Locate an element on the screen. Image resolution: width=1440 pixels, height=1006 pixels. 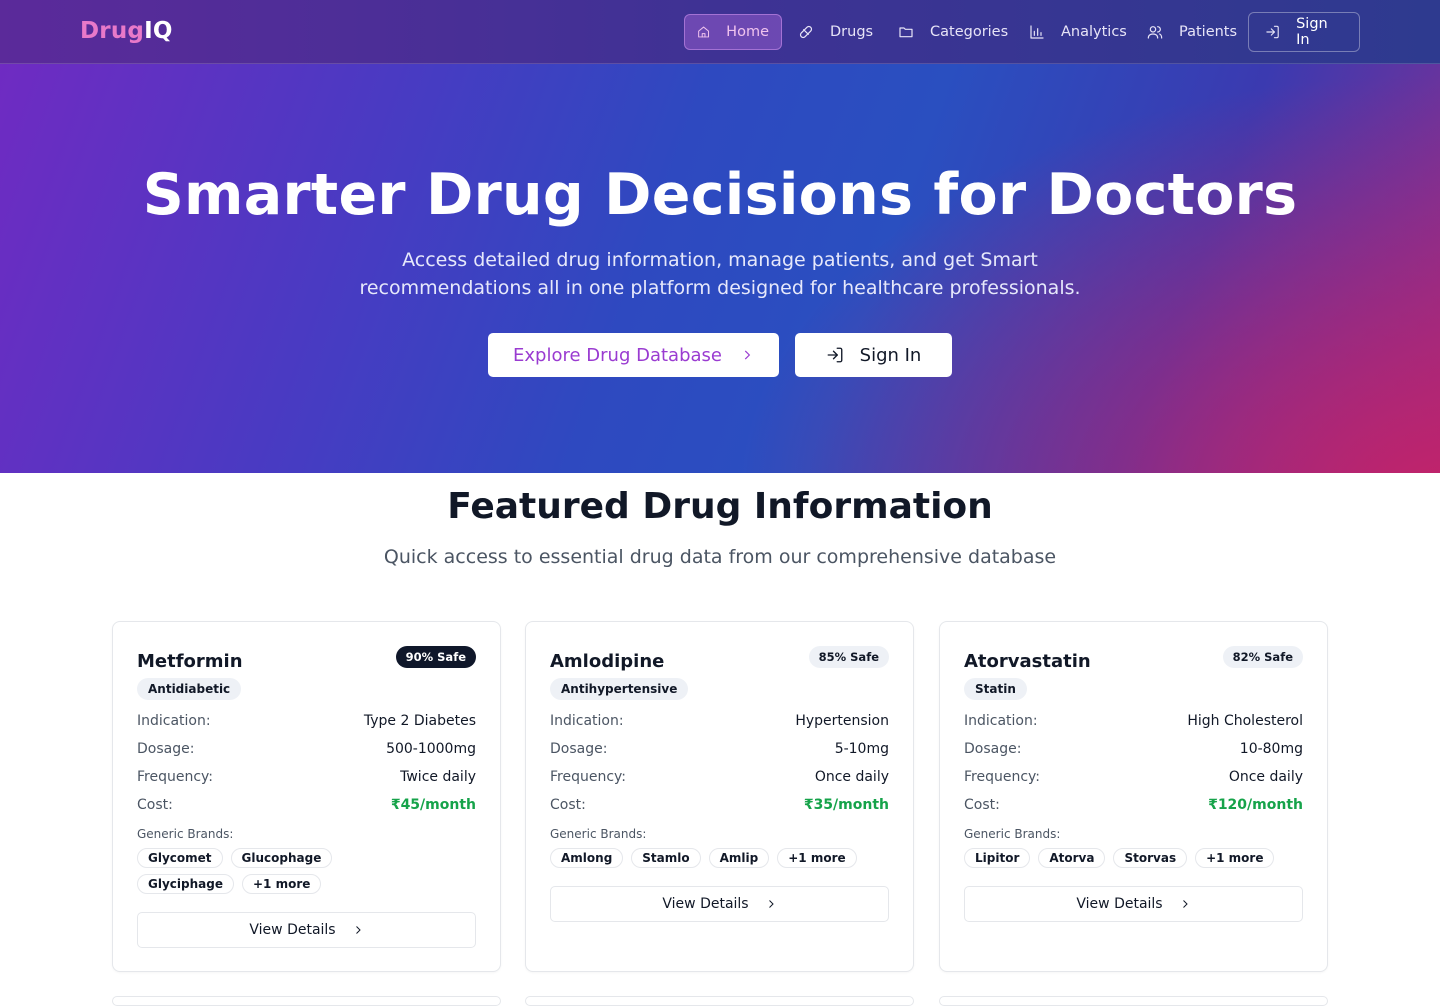
home-icon is located at coordinates (704, 32).